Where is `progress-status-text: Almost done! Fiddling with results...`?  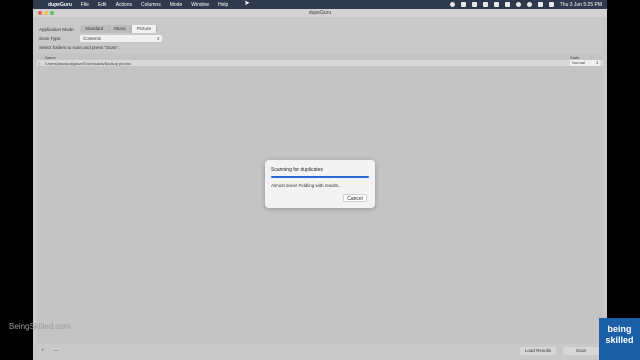
progress-status-text: Almost done! Fiddling with results... is located at coordinates (306, 185).